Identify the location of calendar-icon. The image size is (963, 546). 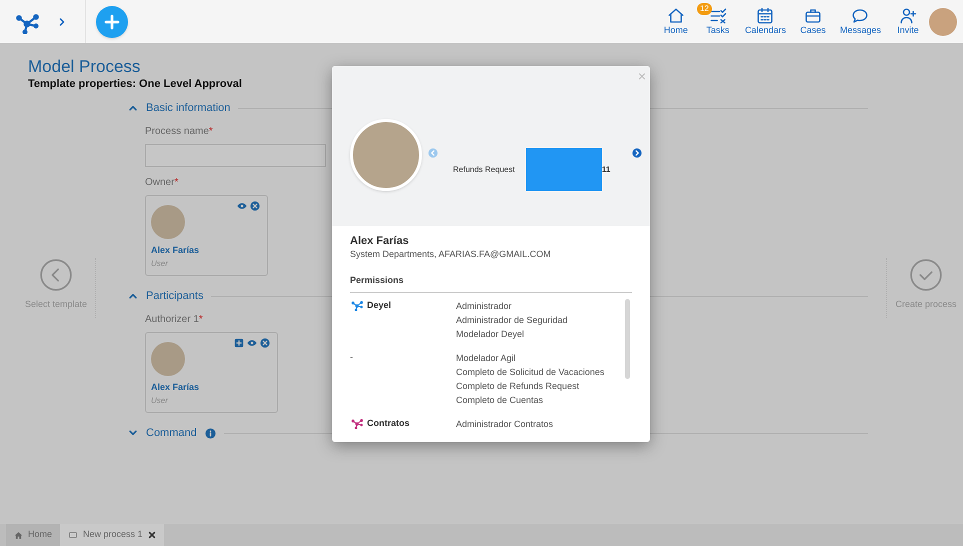
(765, 16).